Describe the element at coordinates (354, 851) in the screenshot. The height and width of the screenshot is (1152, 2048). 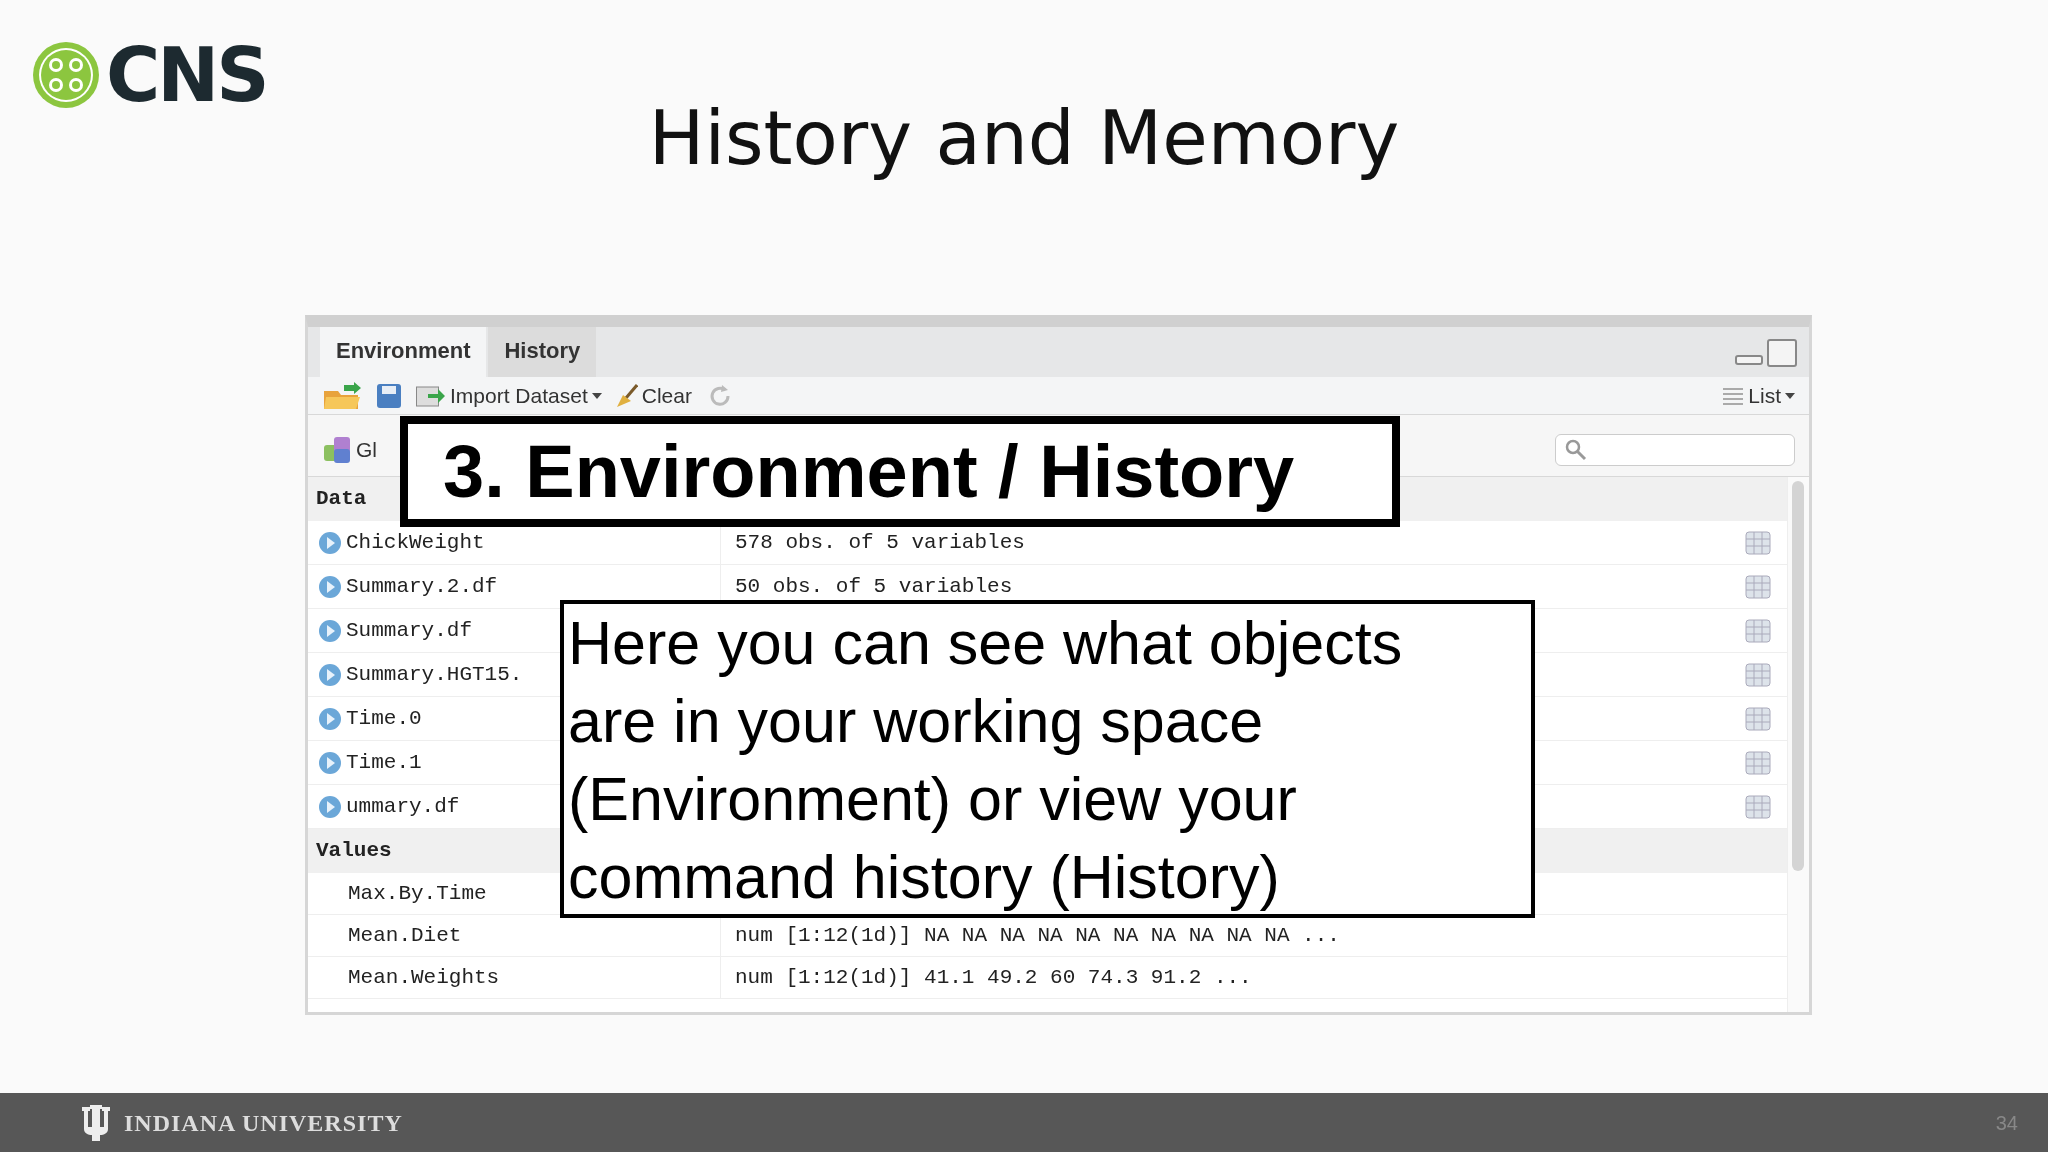
I see `section-header: Values` at that location.